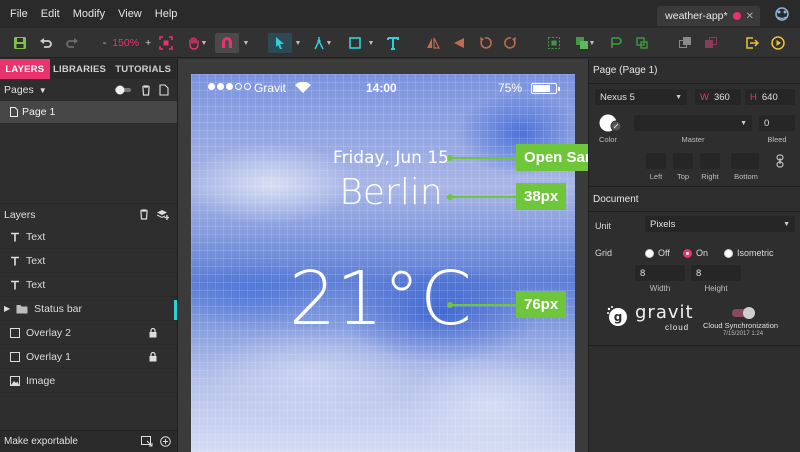 This screenshot has height=452, width=800. Describe the element at coordinates (541, 304) in the screenshot. I see `annotation-size-label: 76px` at that location.